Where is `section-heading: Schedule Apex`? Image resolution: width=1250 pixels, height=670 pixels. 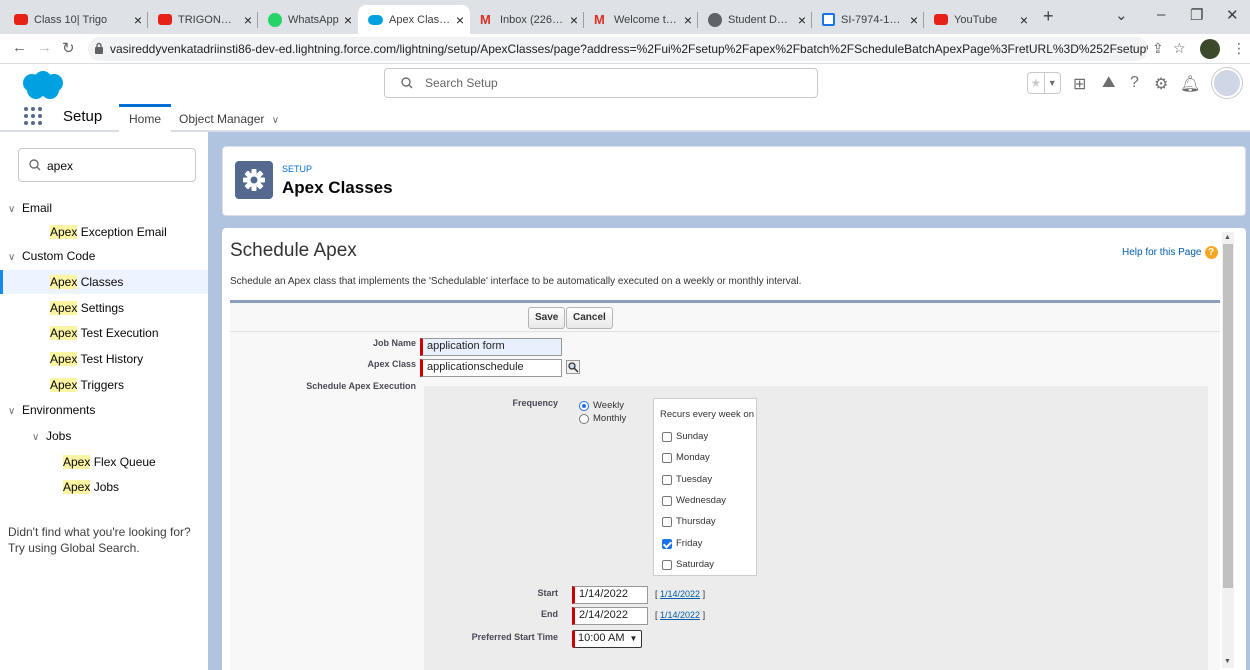 section-heading: Schedule Apex is located at coordinates (293, 250).